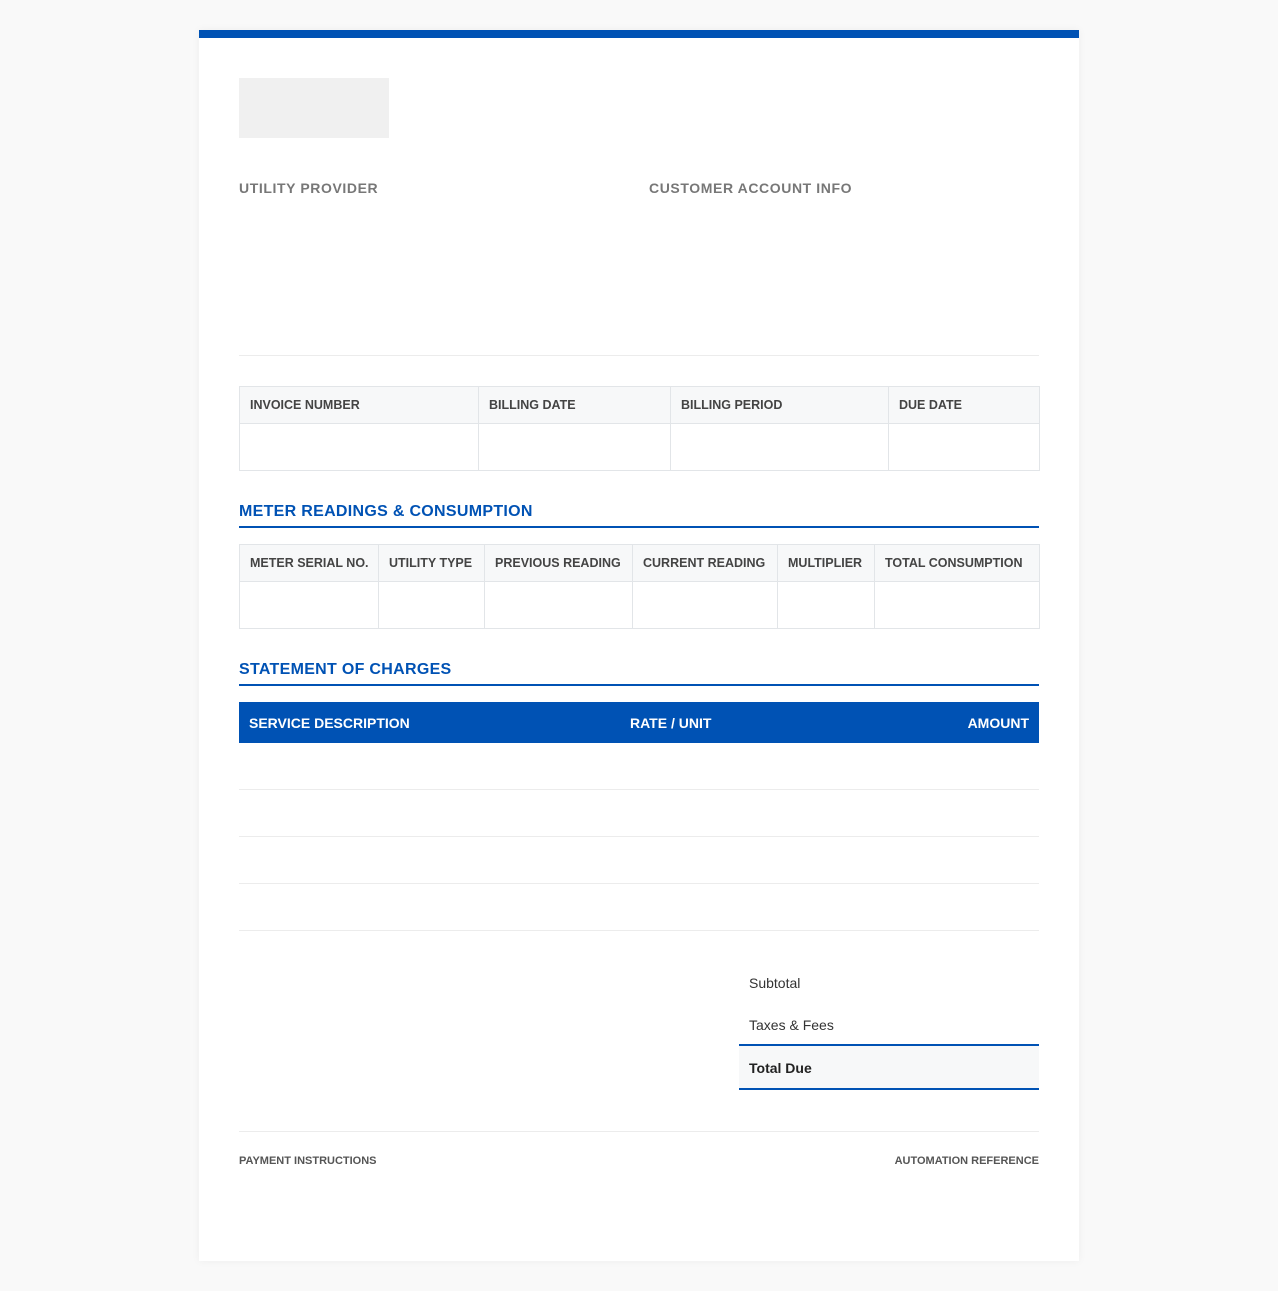  I want to click on total-due-row: Total Due, so click(889, 1067).